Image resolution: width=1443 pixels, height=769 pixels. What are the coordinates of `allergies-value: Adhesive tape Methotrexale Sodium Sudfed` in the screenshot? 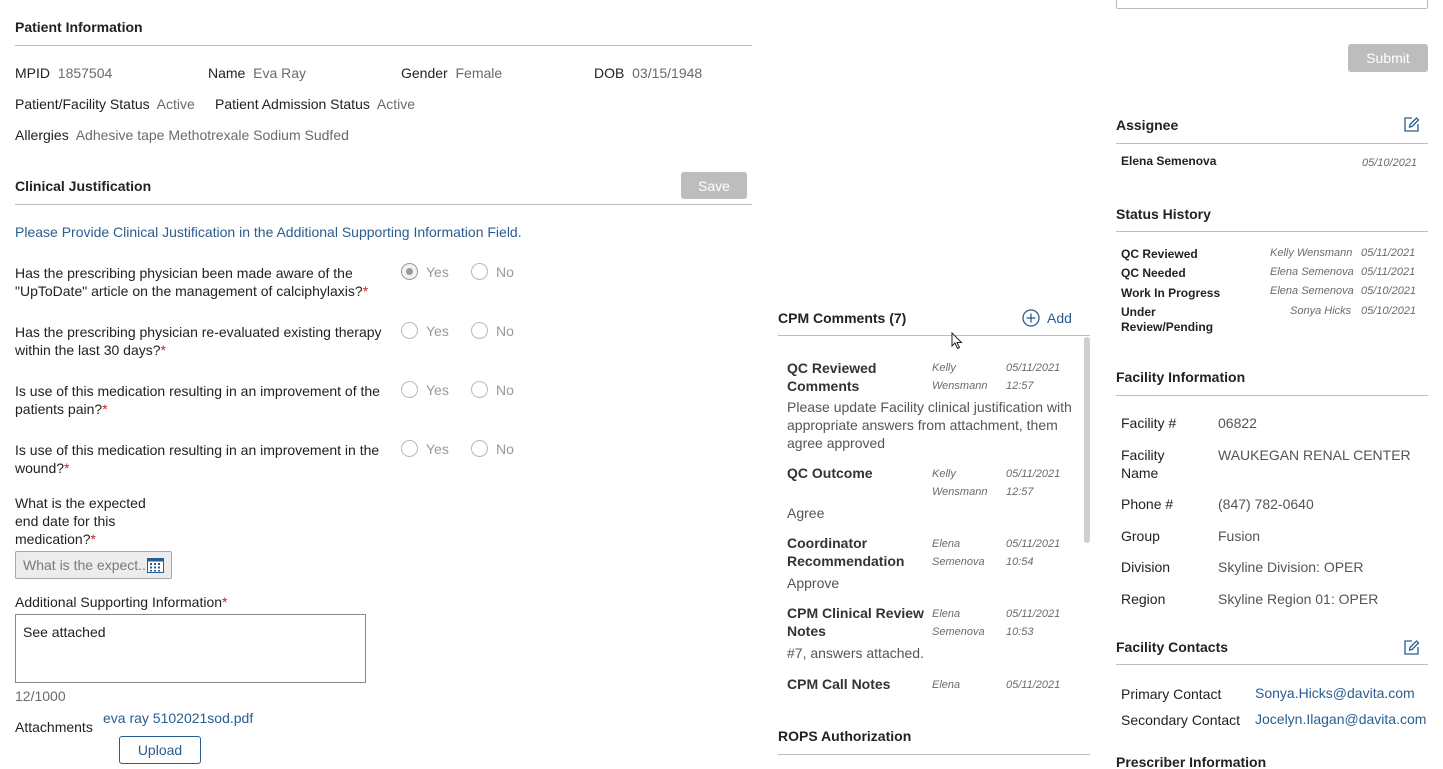 It's located at (212, 135).